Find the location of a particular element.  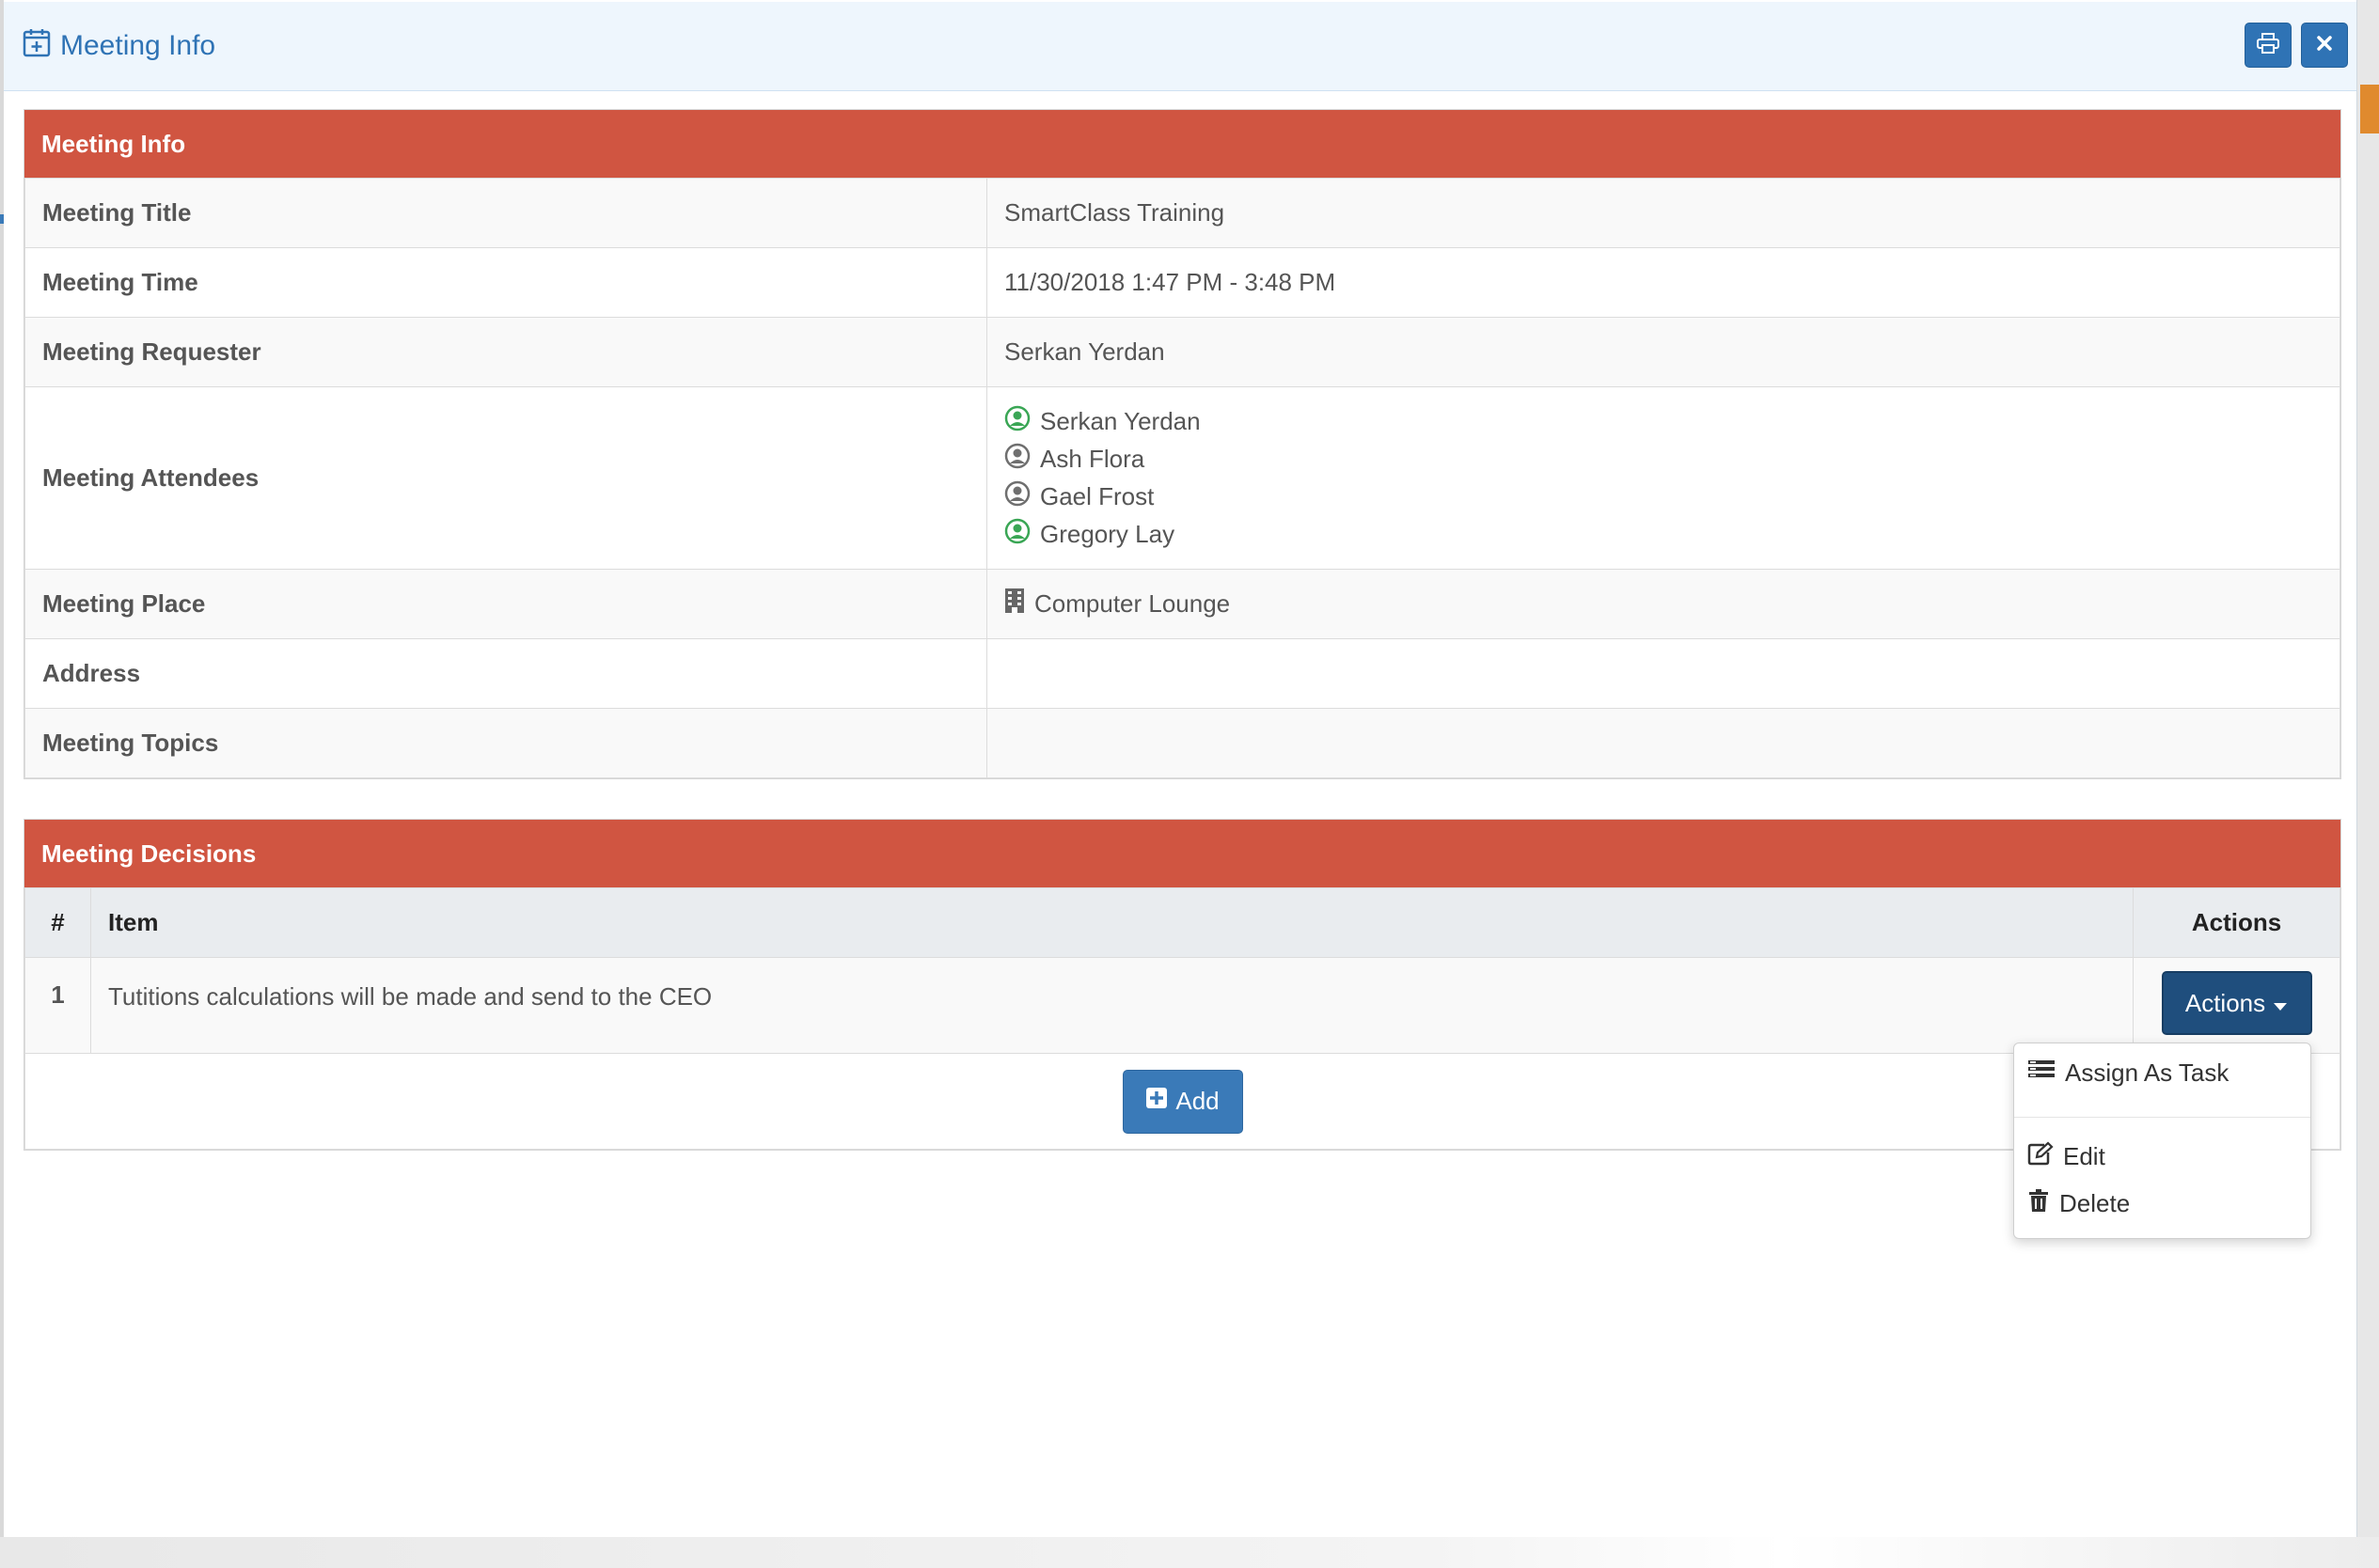

row-meeting-place: Meeting Place Computer Lounge is located at coordinates (1182, 604).